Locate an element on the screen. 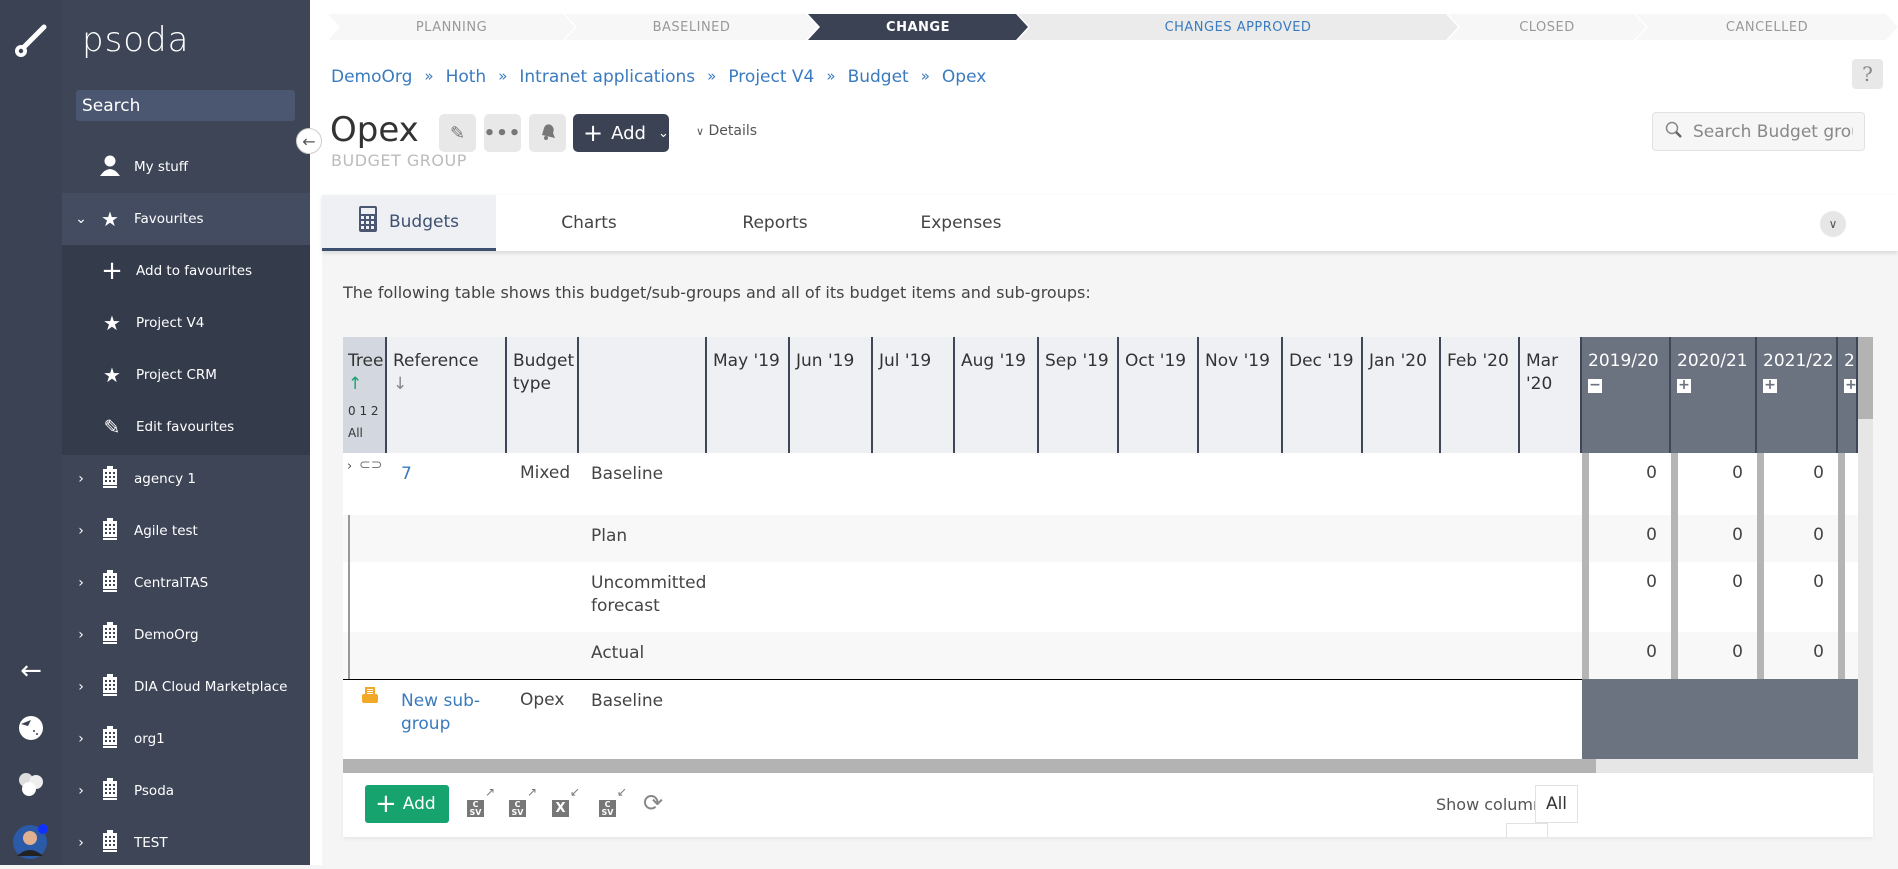 This screenshot has width=1898, height=869. vertical-scrollbar is located at coordinates (1865, 555).